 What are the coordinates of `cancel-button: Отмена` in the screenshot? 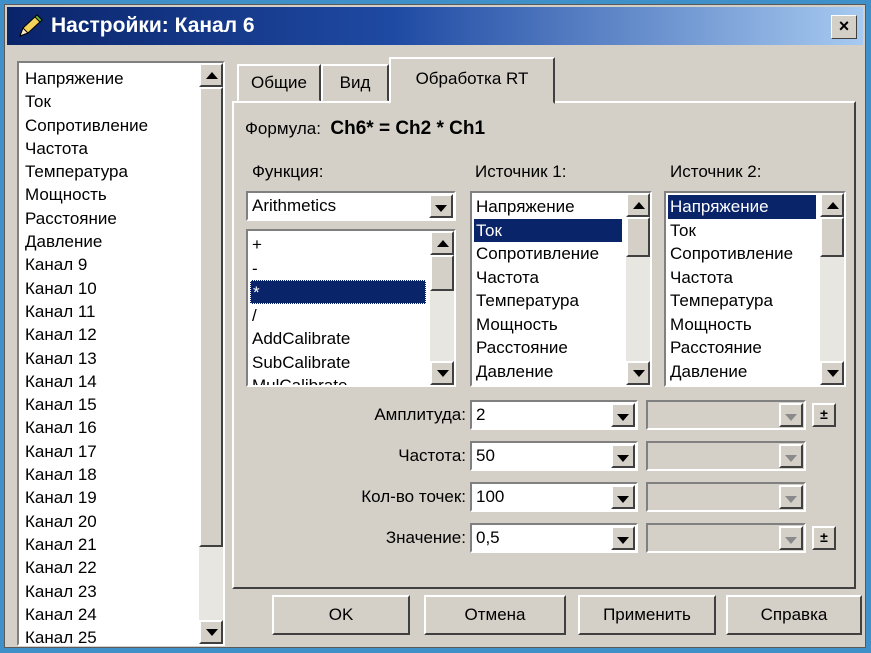 It's located at (495, 615).